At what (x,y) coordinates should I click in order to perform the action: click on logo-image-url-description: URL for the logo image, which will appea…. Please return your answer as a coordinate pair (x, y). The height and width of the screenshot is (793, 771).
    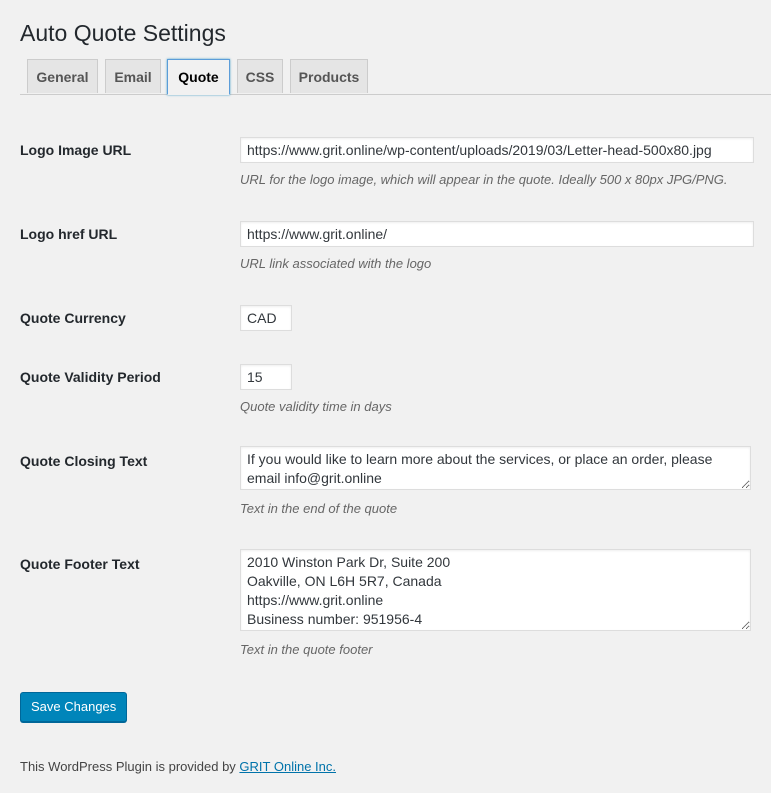
    Looking at the image, I should click on (484, 179).